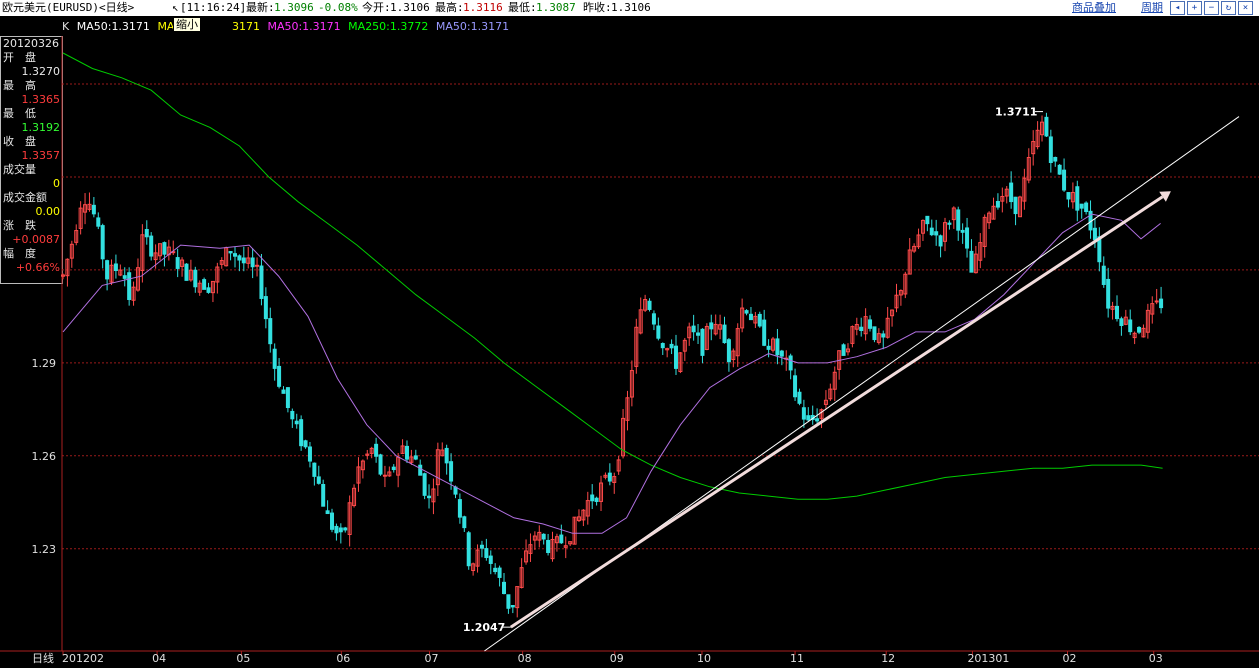 This screenshot has width=1259, height=668. I want to click on scroll-left-icon: ◂, so click(1177, 8).